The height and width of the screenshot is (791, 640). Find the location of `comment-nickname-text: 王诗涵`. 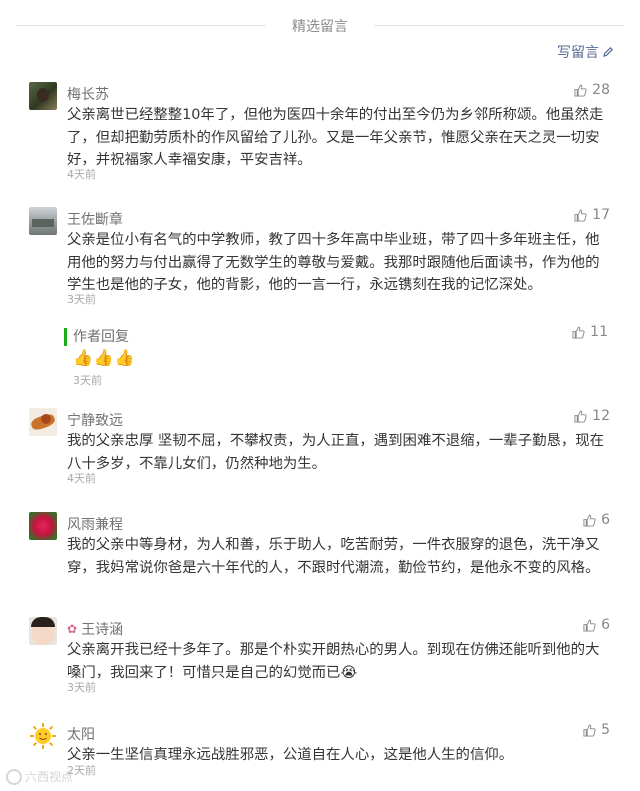

comment-nickname-text: 王诗涵 is located at coordinates (102, 630).